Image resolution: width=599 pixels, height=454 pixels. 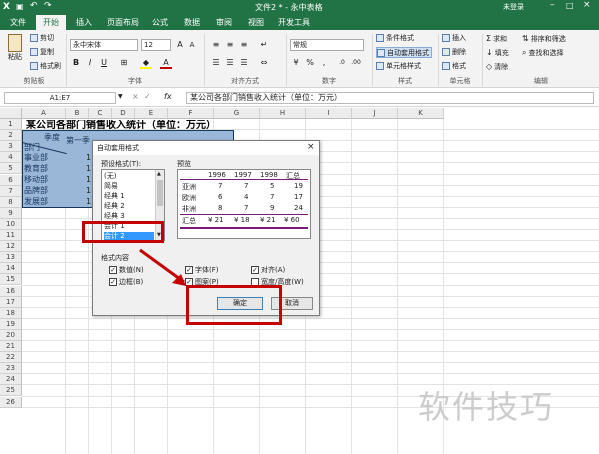 I want to click on watermark-text: 软件技巧, so click(x=486, y=407).